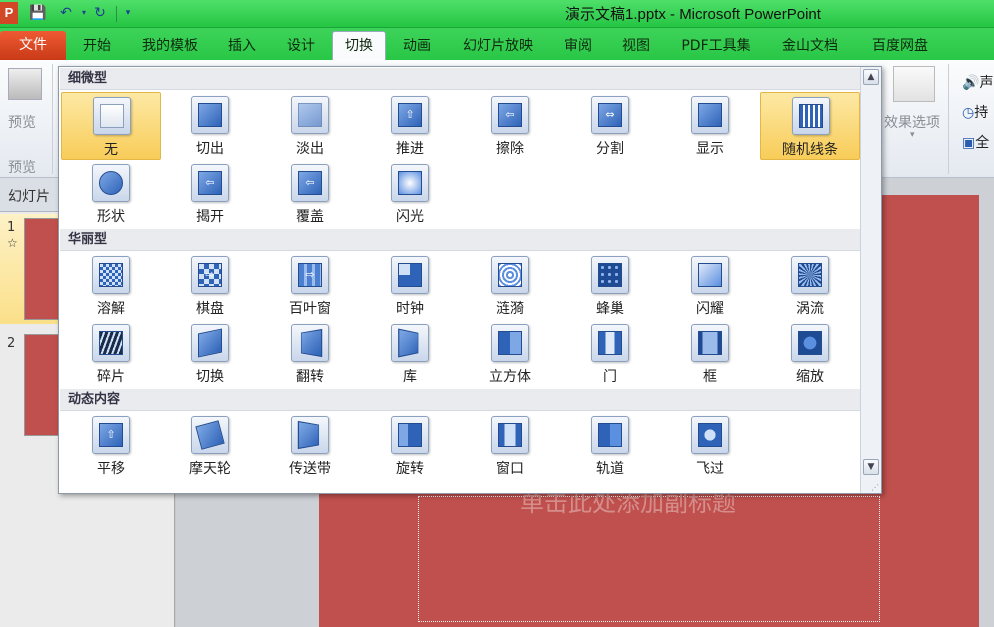  What do you see at coordinates (610, 446) in the screenshot?
I see `transition-orbit: 轨道` at bounding box center [610, 446].